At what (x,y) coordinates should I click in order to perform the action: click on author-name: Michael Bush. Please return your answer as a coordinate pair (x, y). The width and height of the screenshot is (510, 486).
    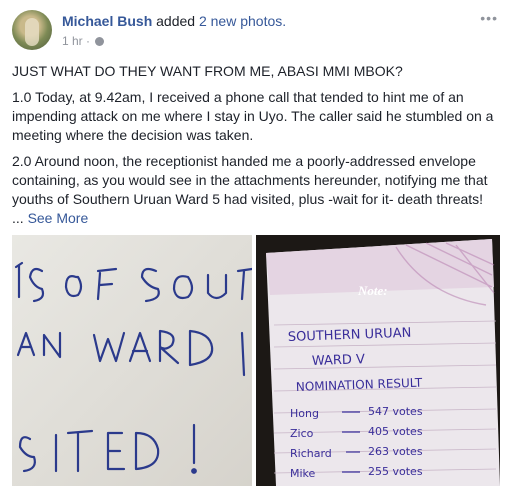
    Looking at the image, I should click on (107, 21).